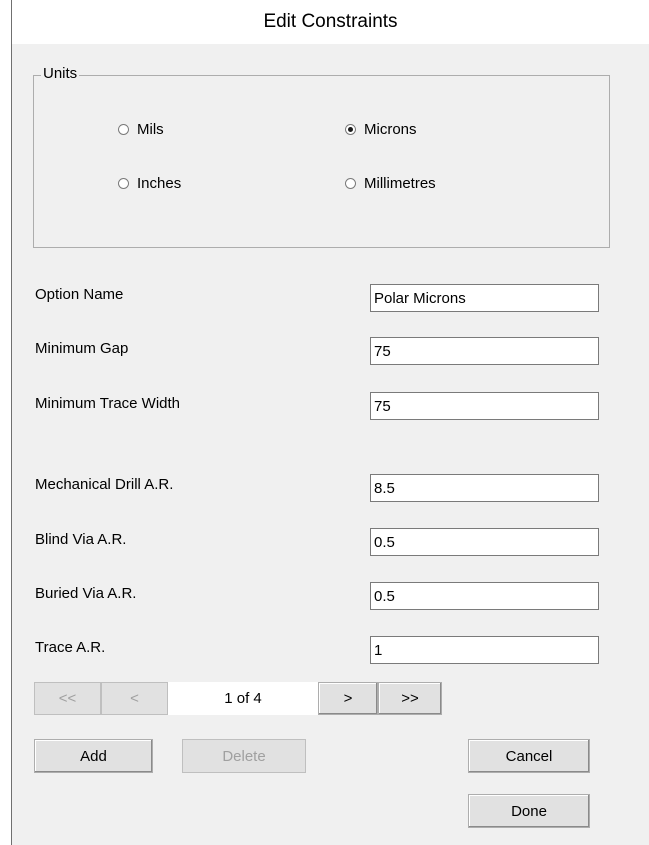  What do you see at coordinates (484, 596) in the screenshot?
I see `buried-via-ar-input` at bounding box center [484, 596].